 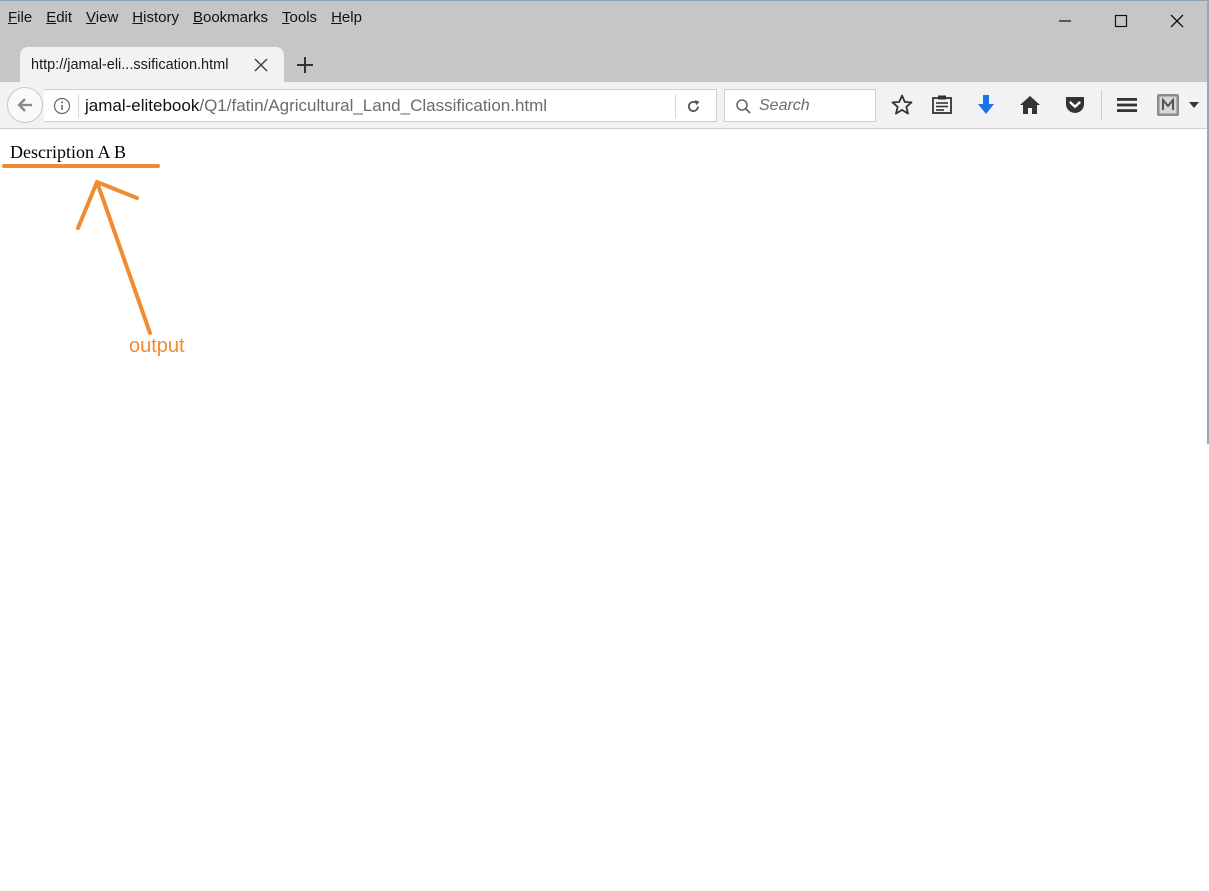 What do you see at coordinates (1194, 105) in the screenshot?
I see `chevron-down-icon` at bounding box center [1194, 105].